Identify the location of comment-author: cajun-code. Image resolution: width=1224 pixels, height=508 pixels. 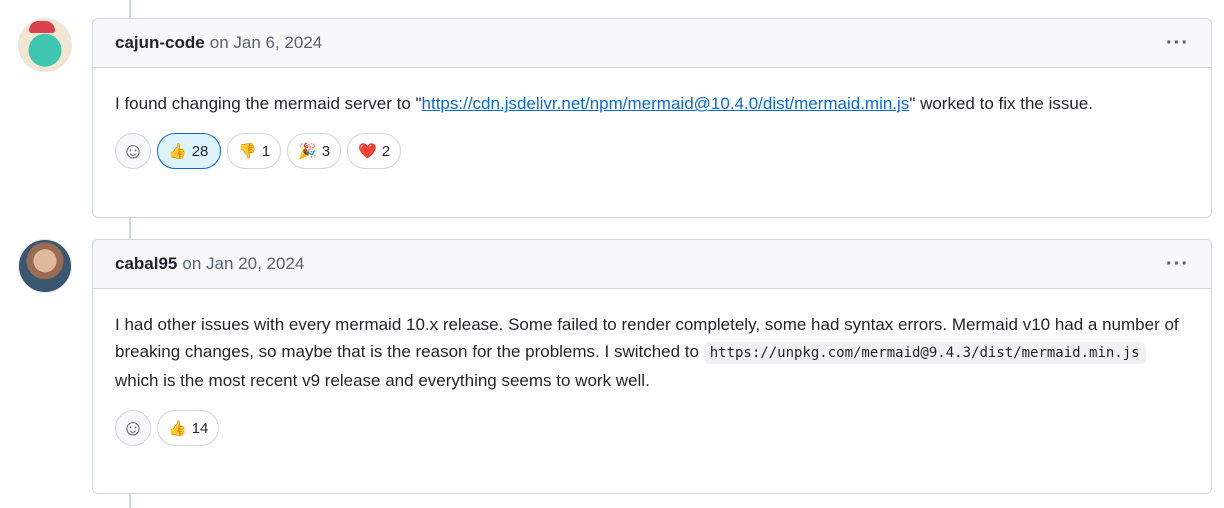
(160, 43).